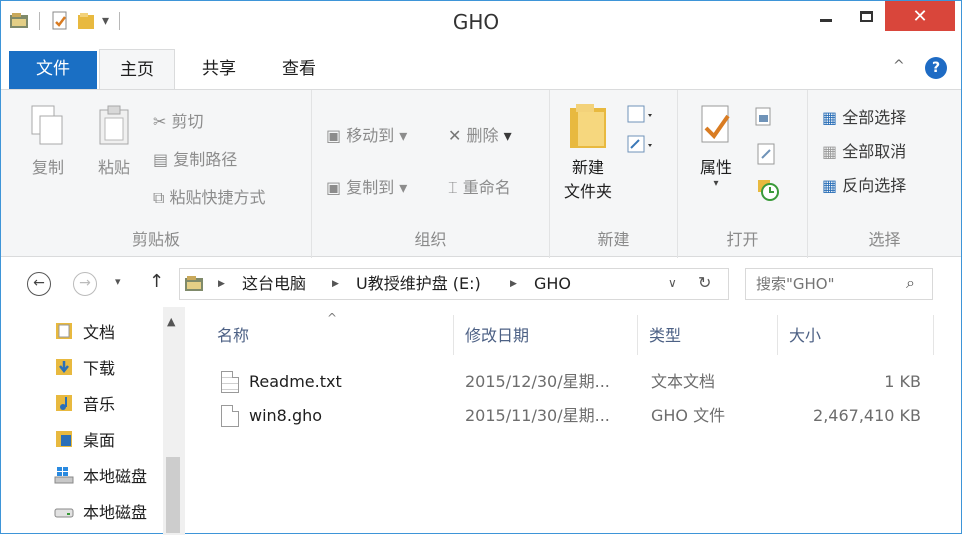  I want to click on invert-selection-icon: ▦, so click(832, 185).